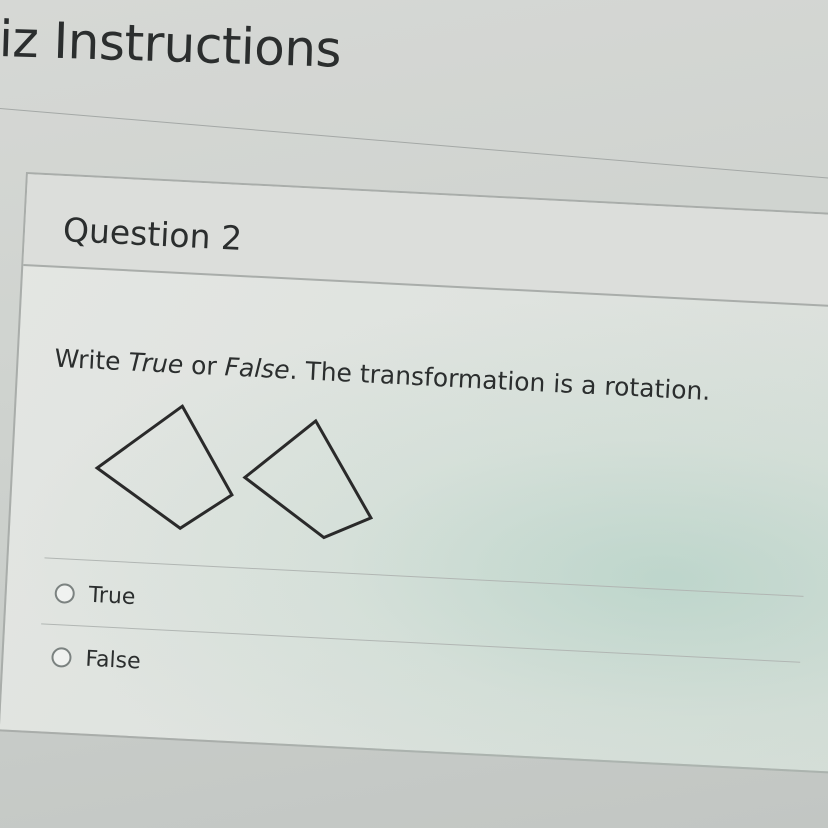 This screenshot has width=828, height=828. Describe the element at coordinates (91, 360) in the screenshot. I see `prompt-prefix: Write` at that location.